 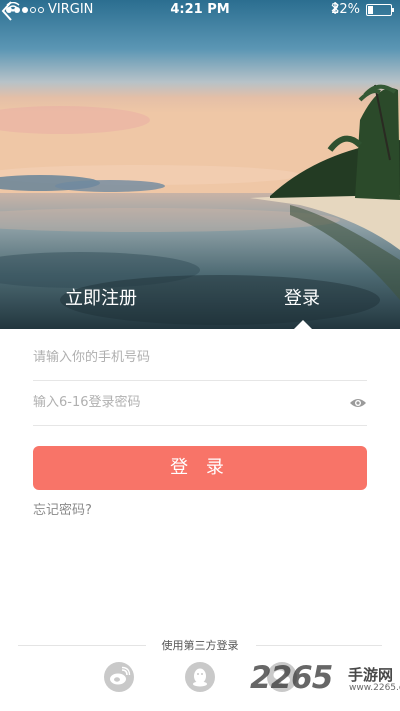 What do you see at coordinates (7, 11) in the screenshot?
I see `back-arrow-icon` at bounding box center [7, 11].